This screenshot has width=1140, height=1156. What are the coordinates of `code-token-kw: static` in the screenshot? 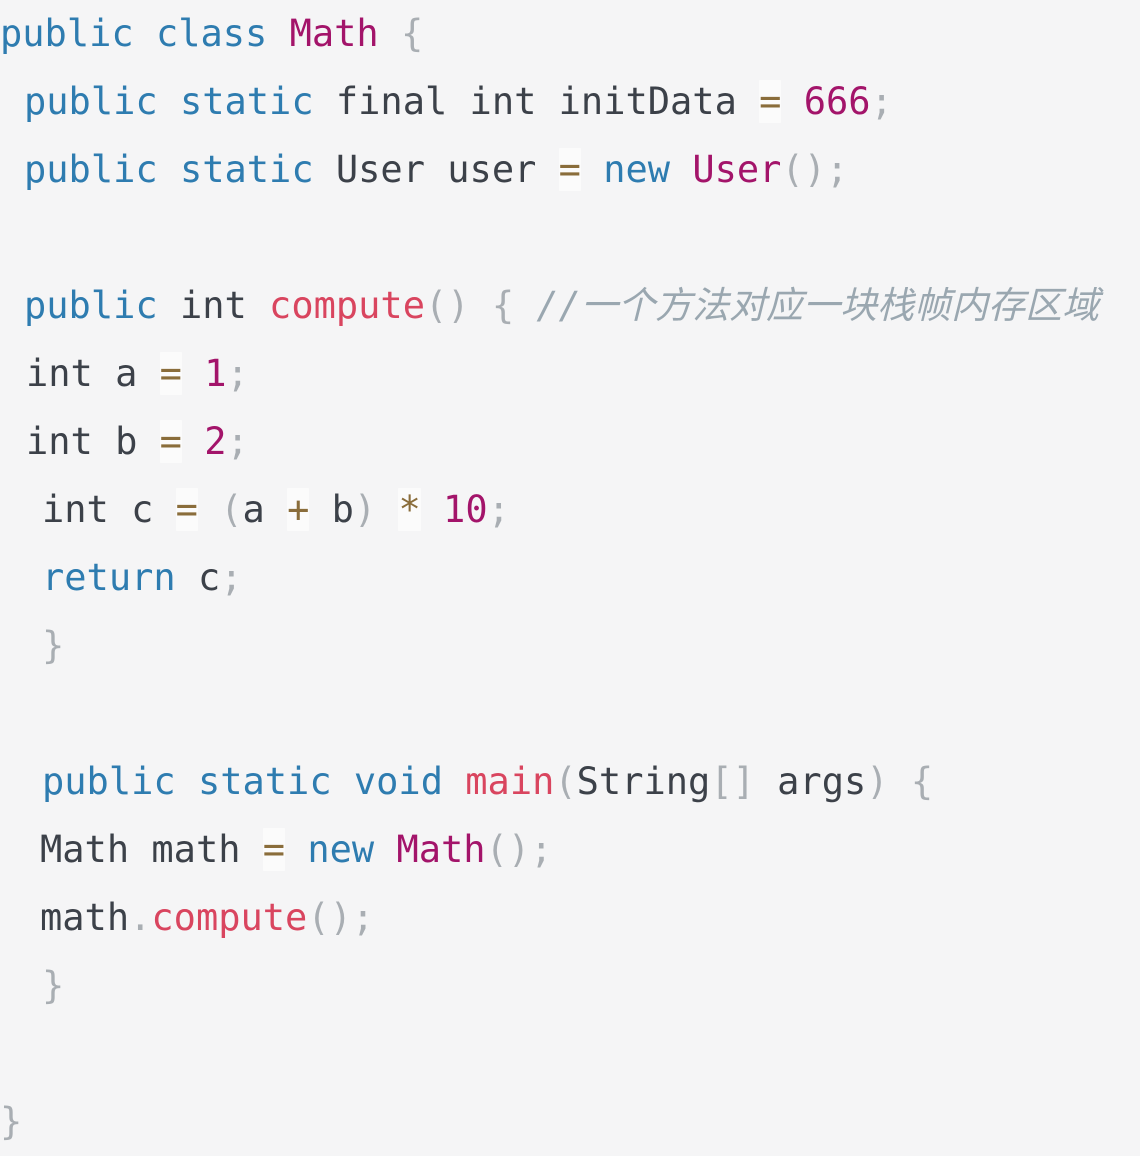 It's located at (264, 781).